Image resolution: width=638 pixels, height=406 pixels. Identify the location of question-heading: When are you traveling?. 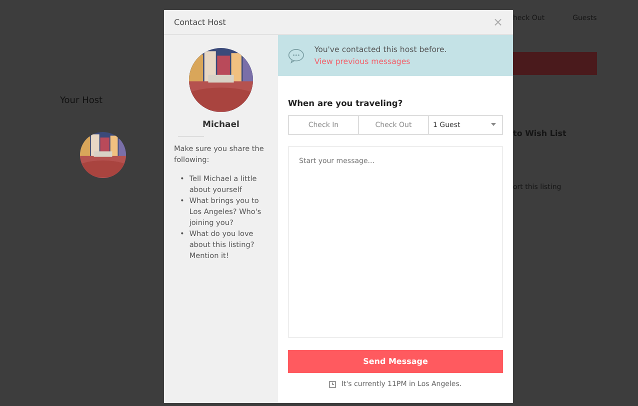
(346, 103).